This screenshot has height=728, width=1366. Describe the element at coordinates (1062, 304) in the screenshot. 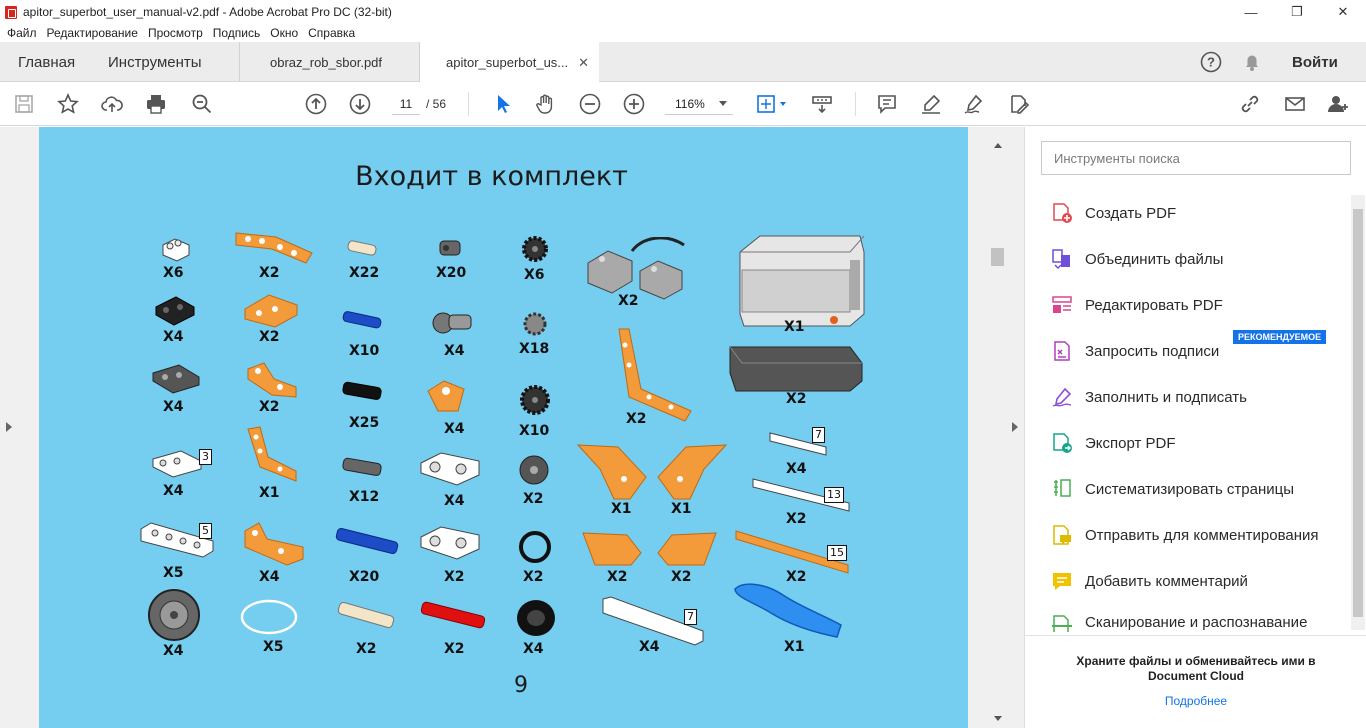

I see `edit-pdf-icon` at that location.